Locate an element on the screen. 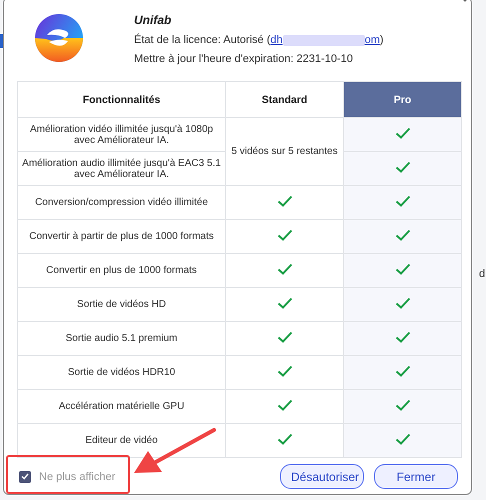 This screenshot has width=486, height=500. email-link-start: dh is located at coordinates (276, 40).